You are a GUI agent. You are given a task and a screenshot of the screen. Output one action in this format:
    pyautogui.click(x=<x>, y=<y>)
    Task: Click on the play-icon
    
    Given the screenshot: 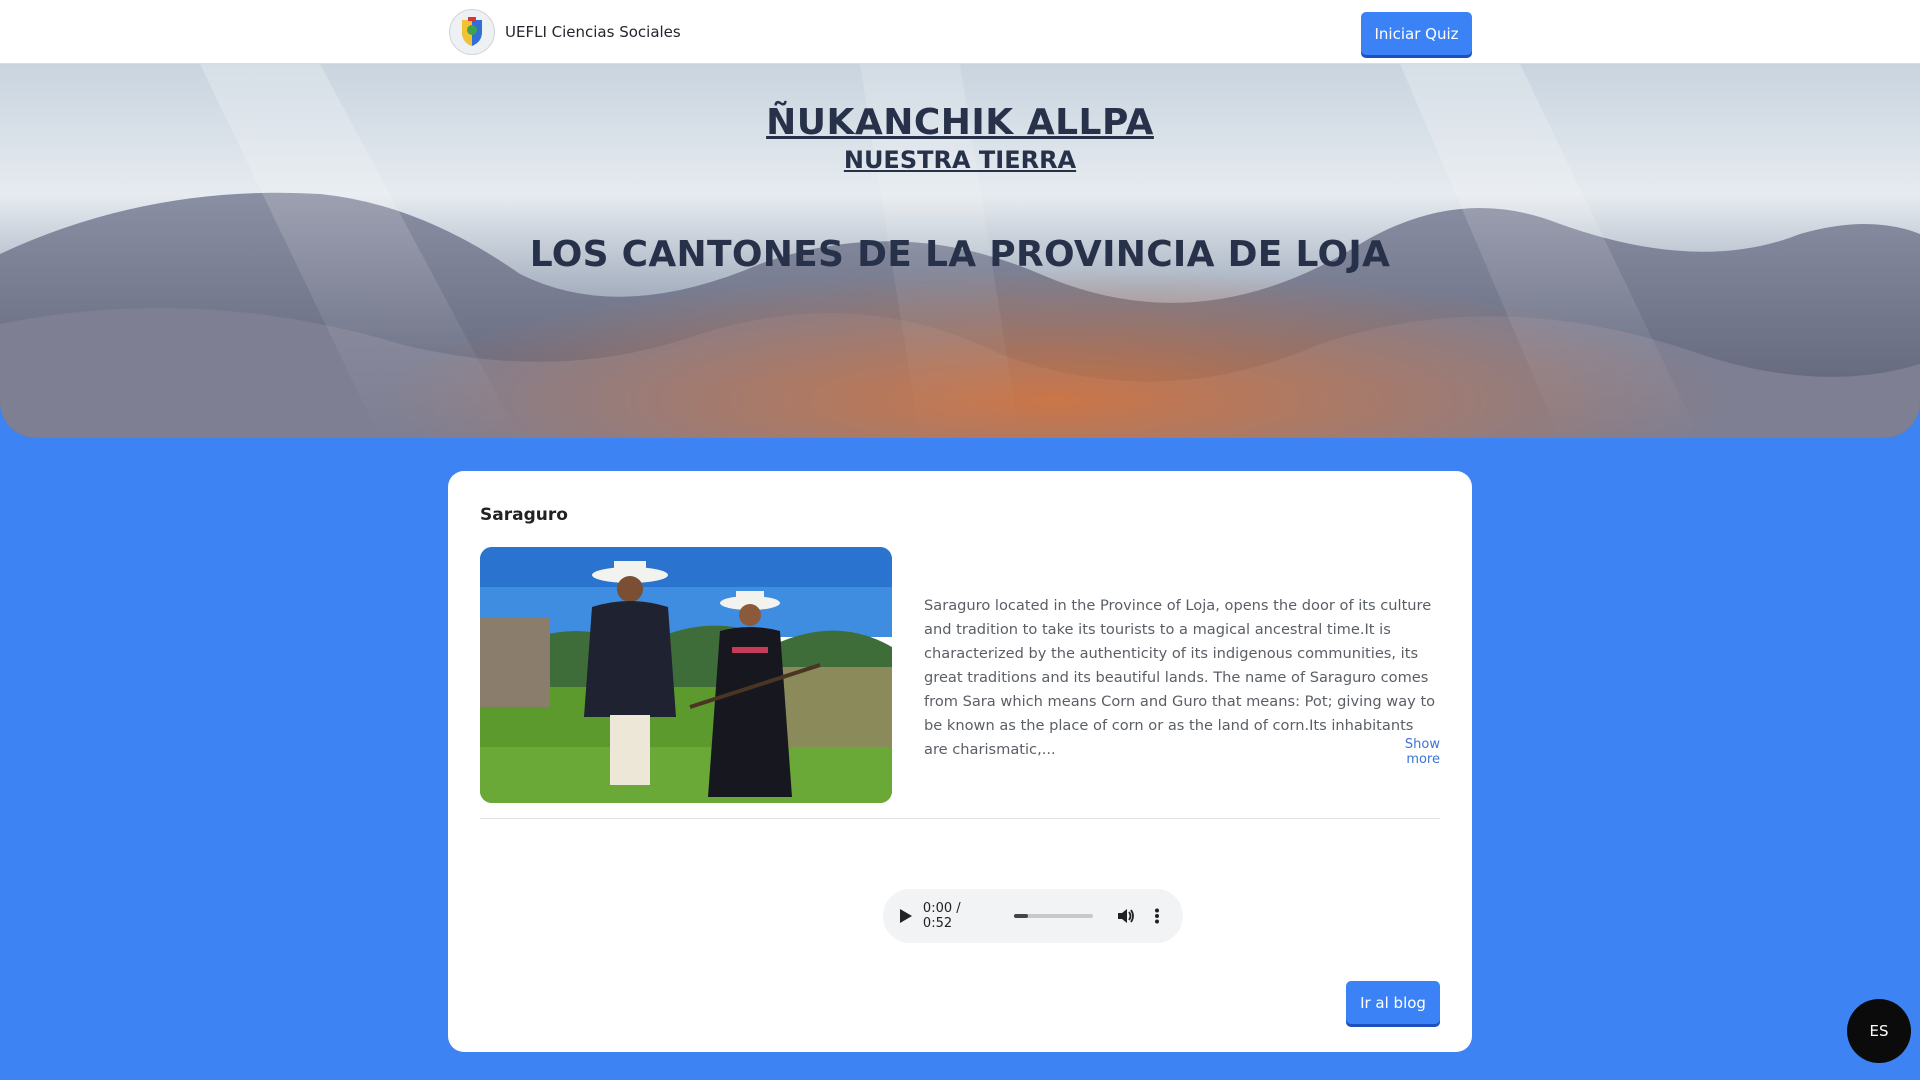 What is the action you would take?
    pyautogui.click(x=906, y=916)
    